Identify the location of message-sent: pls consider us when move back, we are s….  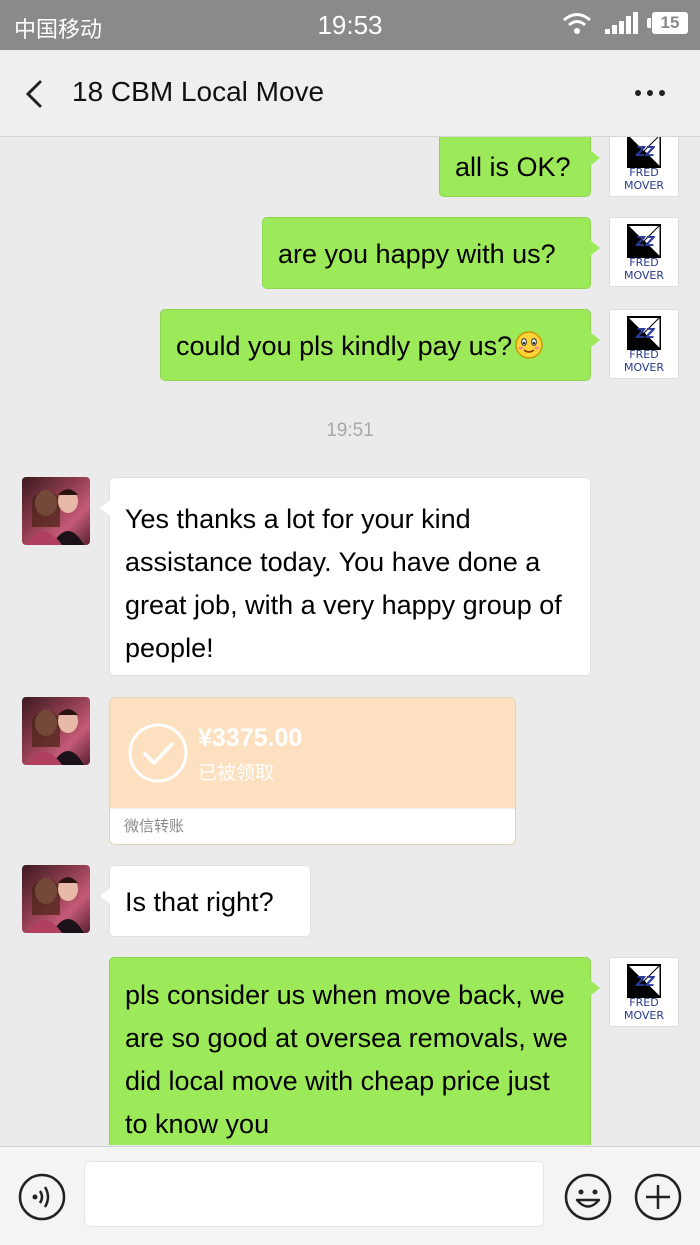
(354, 1051).